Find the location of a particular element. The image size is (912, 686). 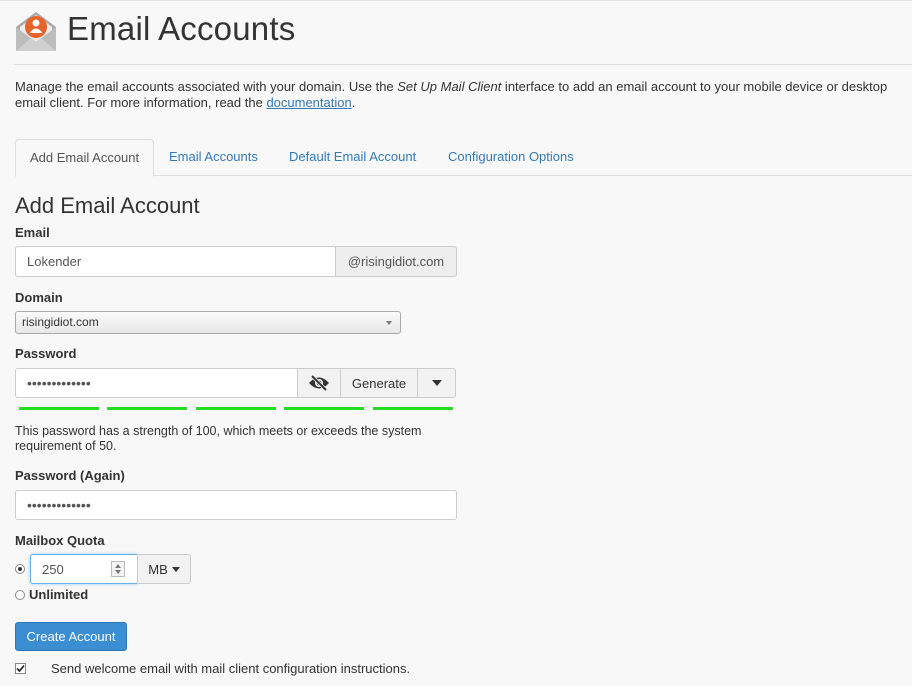

documentation-link: documentation is located at coordinates (308, 102).